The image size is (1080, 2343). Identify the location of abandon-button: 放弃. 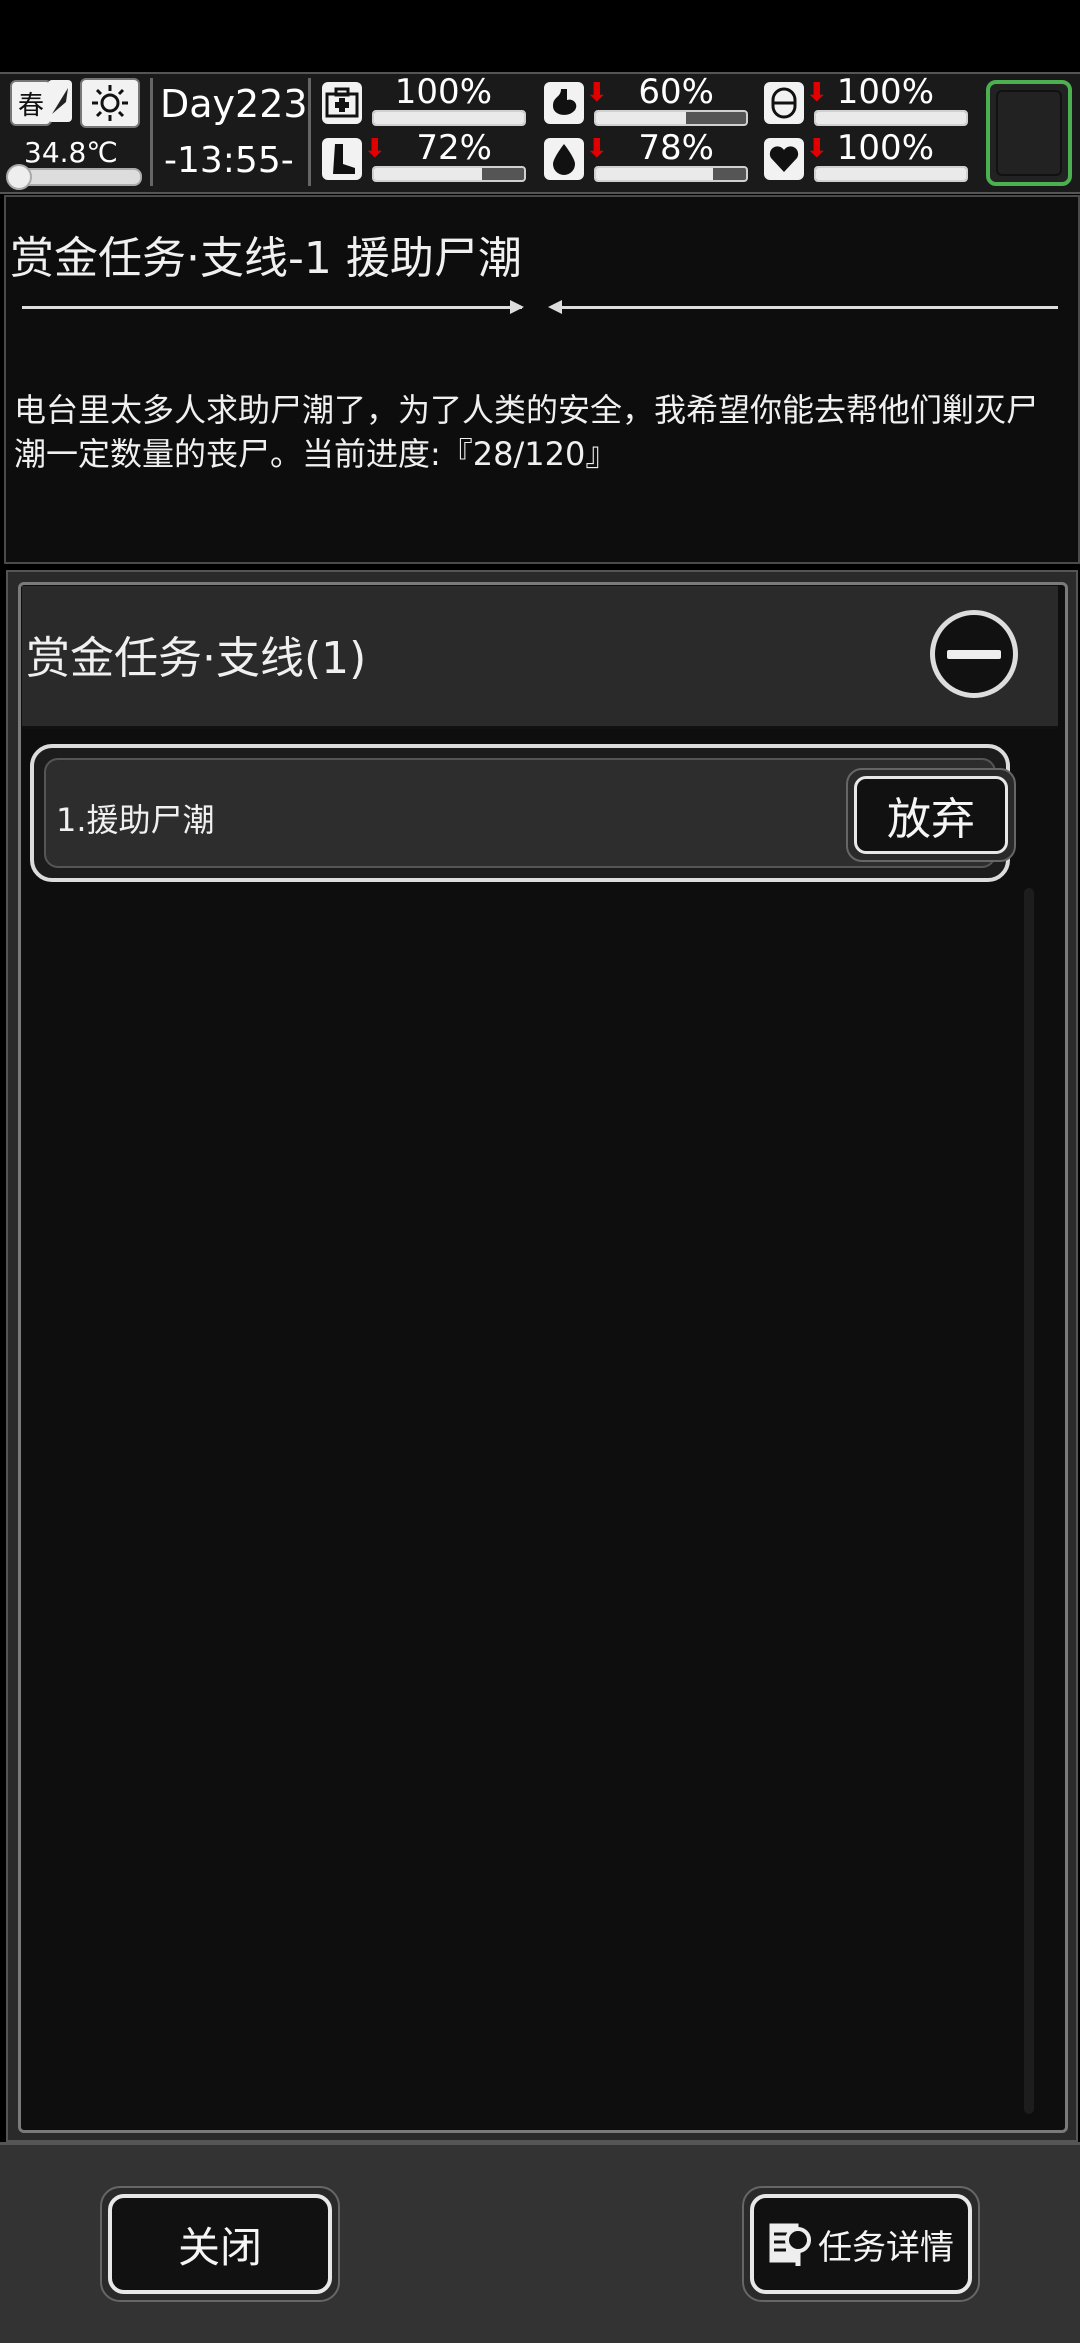
(931, 815).